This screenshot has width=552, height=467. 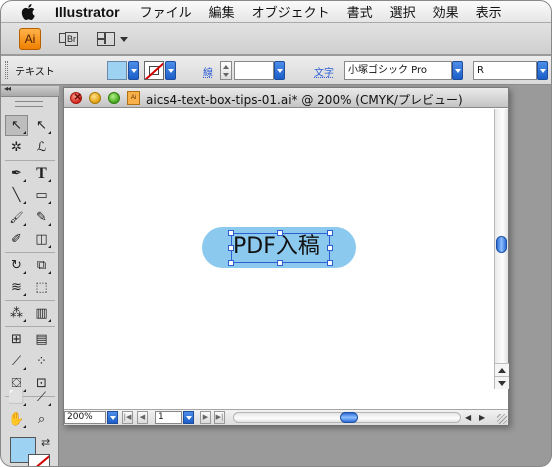 I want to click on window-resize-grip, so click(x=502, y=419).